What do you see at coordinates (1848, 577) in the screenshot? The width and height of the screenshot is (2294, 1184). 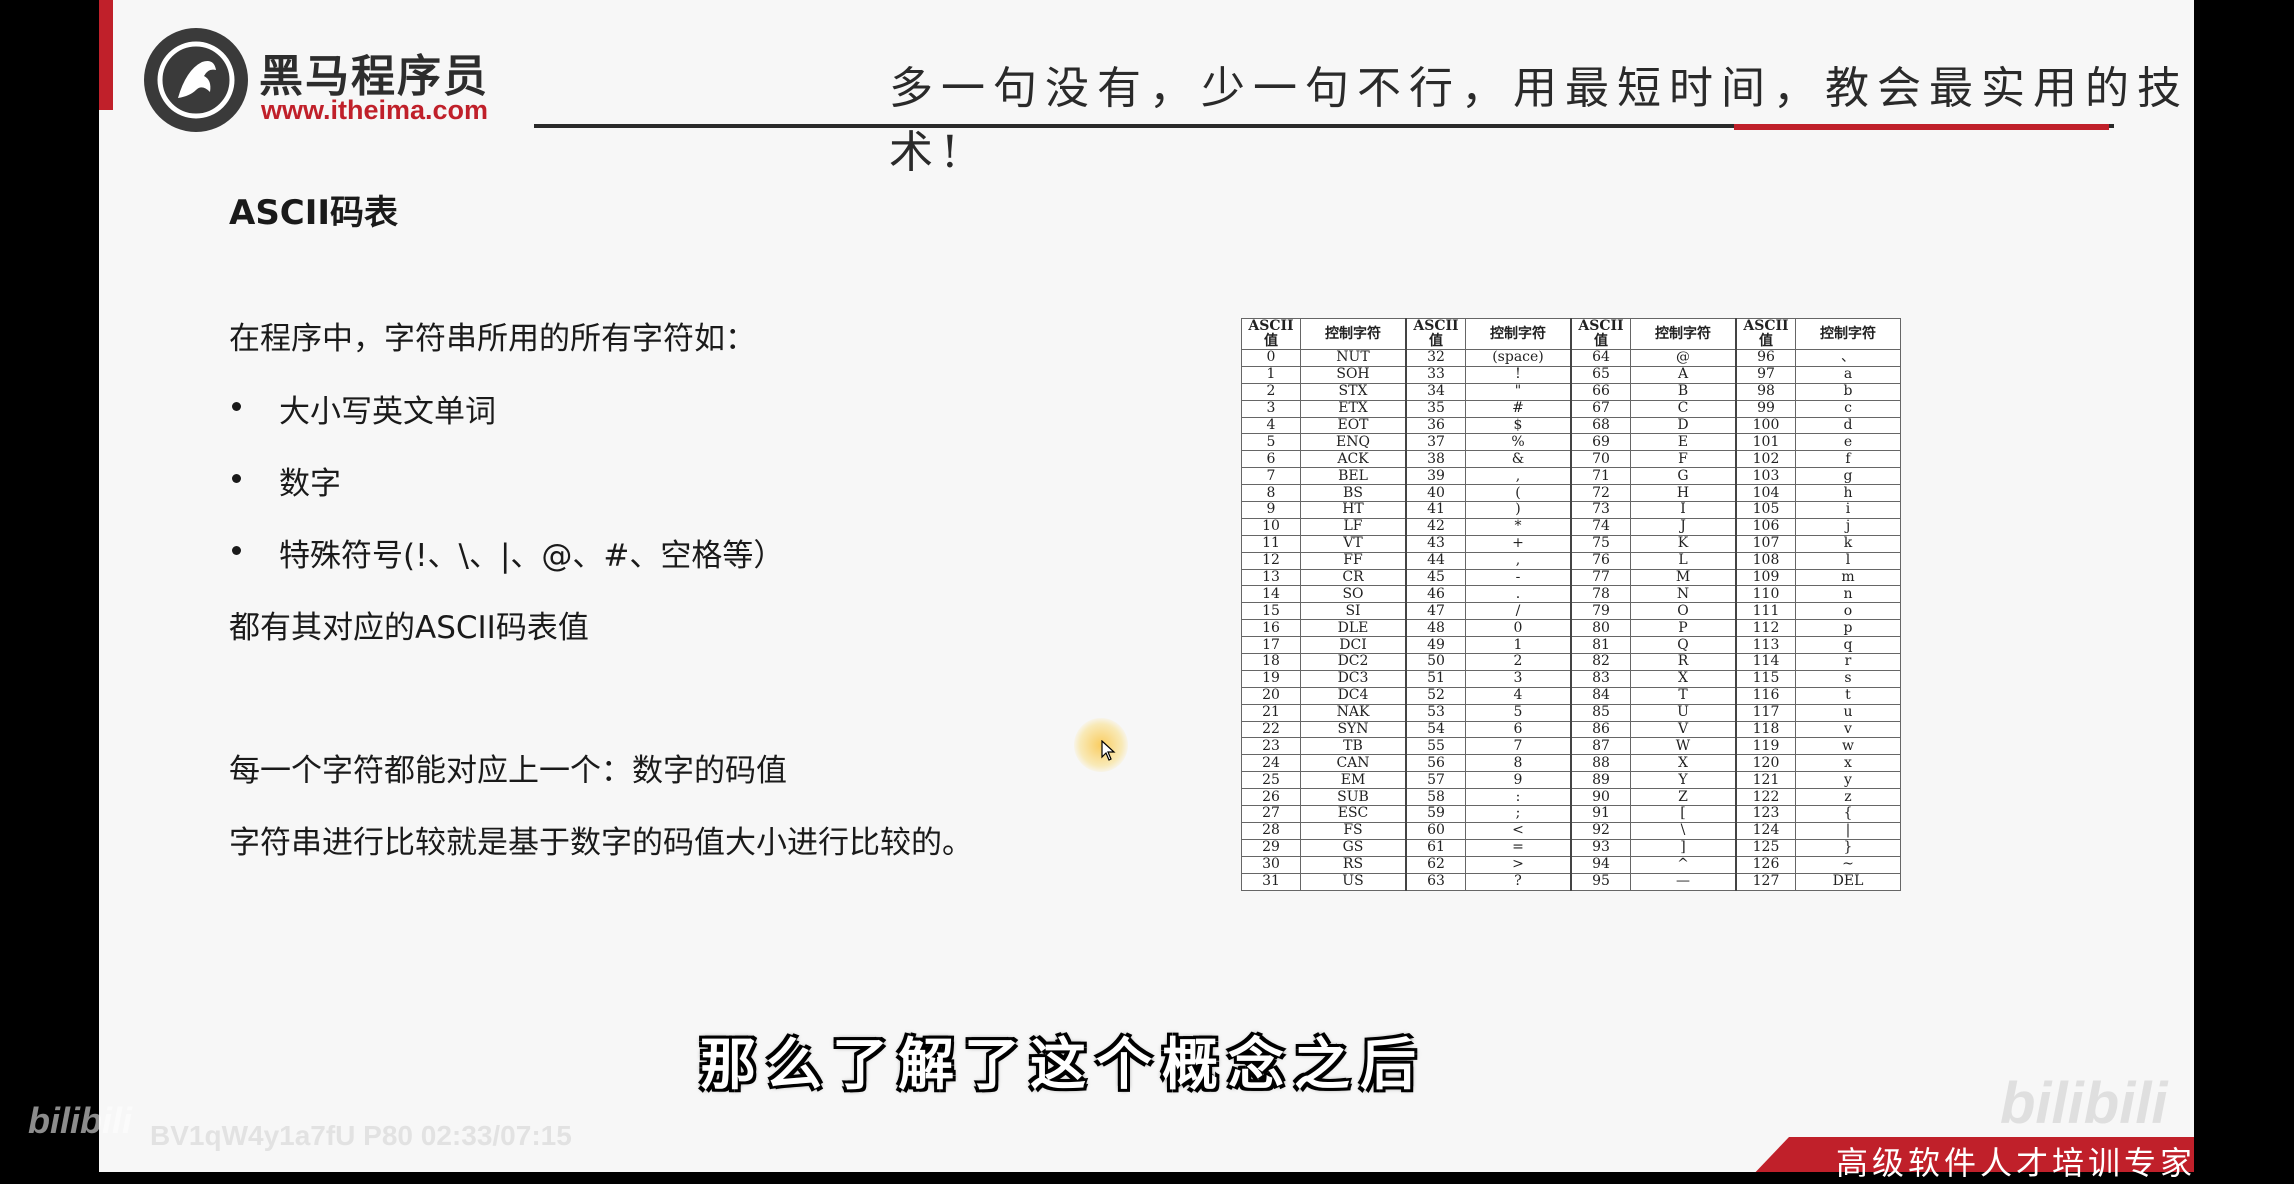 I see `table-cell: m` at bounding box center [1848, 577].